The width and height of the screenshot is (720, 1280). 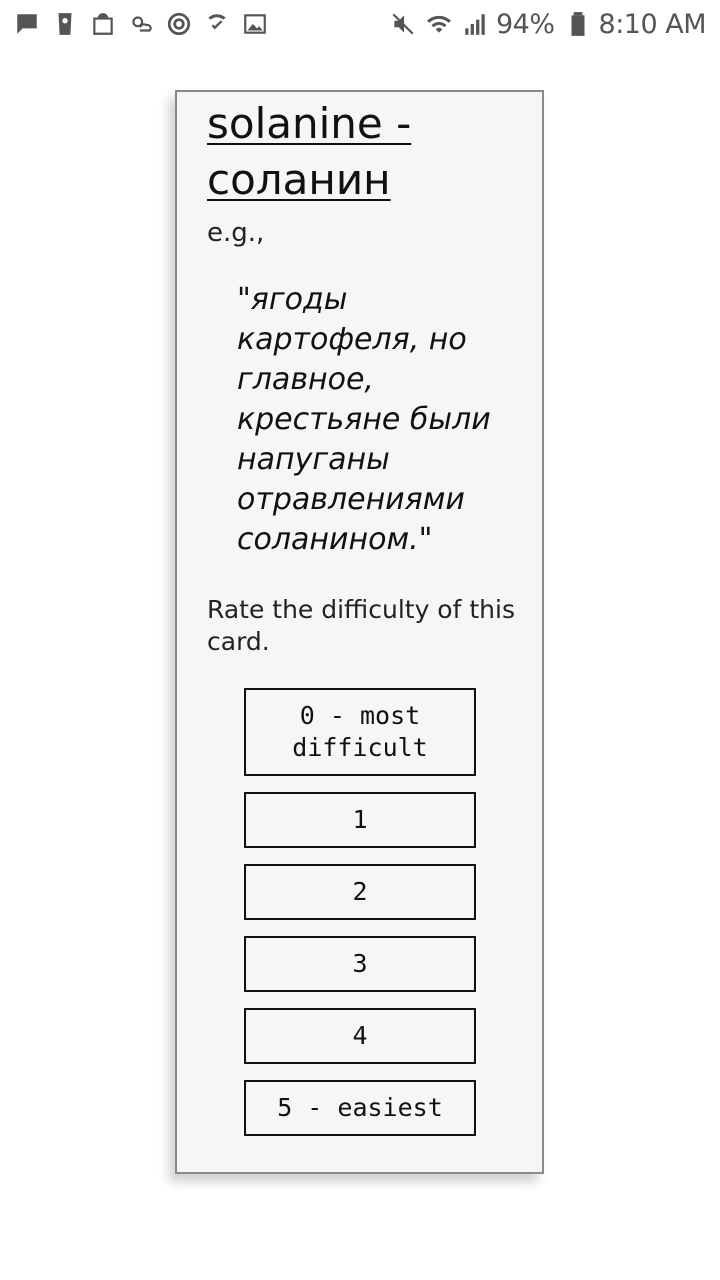 I want to click on image-icon, so click(x=255, y=24).